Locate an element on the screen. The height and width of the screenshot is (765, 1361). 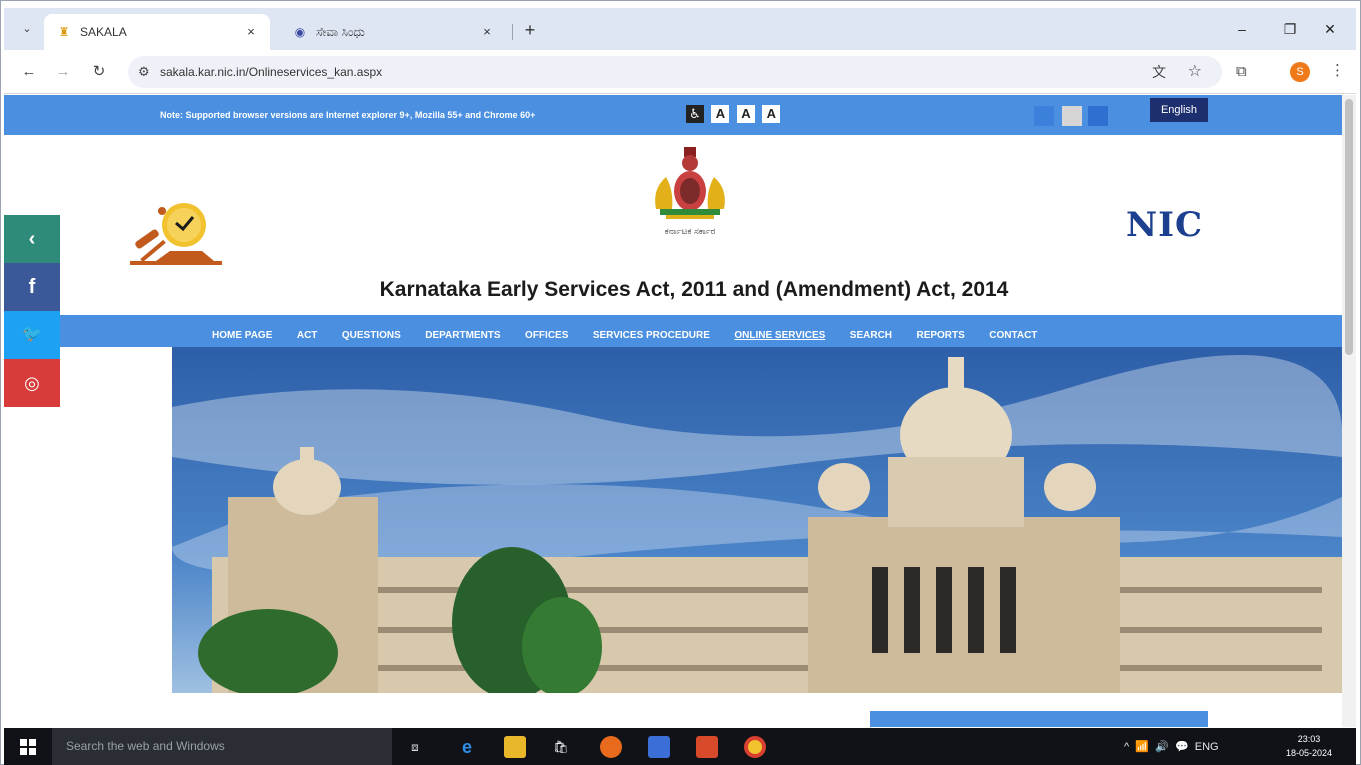
nav-reports: REPORTS is located at coordinates (940, 336).